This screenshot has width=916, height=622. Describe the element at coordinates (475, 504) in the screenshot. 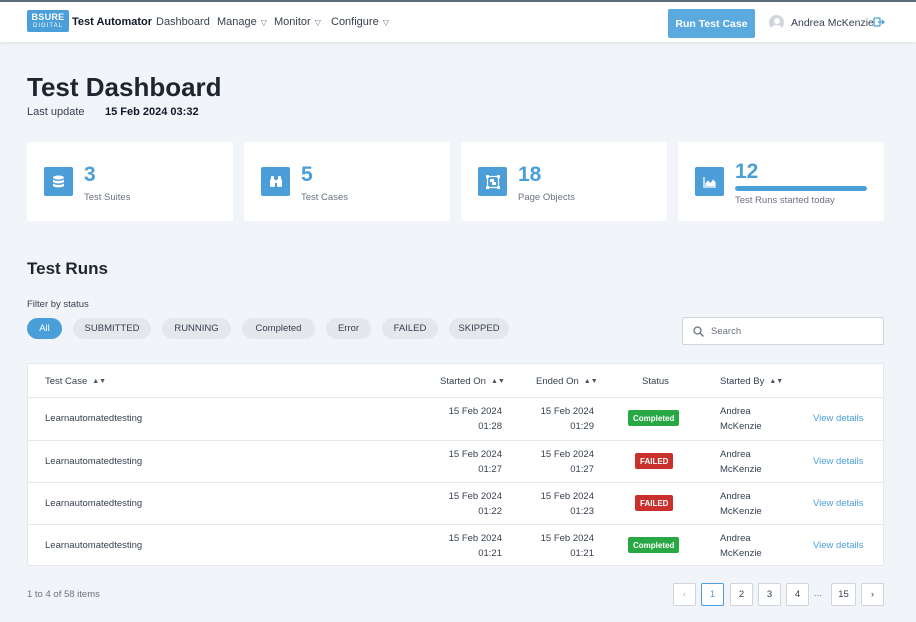

I see `cell-started-on: 15 Feb 2024 01:22` at that location.